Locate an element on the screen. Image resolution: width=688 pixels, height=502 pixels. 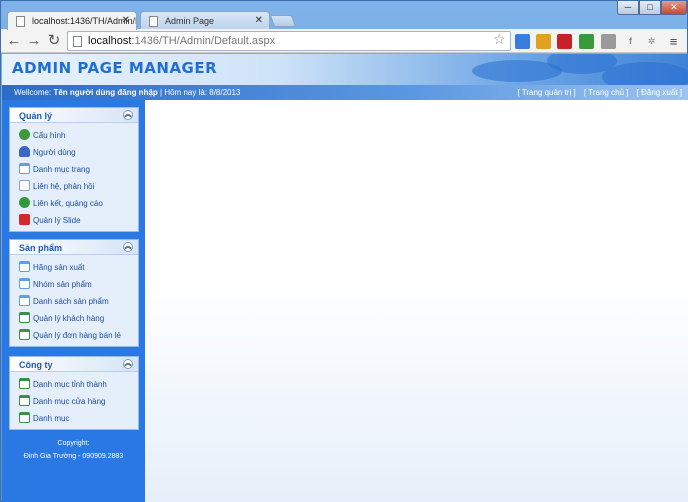
forward-arrow-icon: → is located at coordinates (34, 41).